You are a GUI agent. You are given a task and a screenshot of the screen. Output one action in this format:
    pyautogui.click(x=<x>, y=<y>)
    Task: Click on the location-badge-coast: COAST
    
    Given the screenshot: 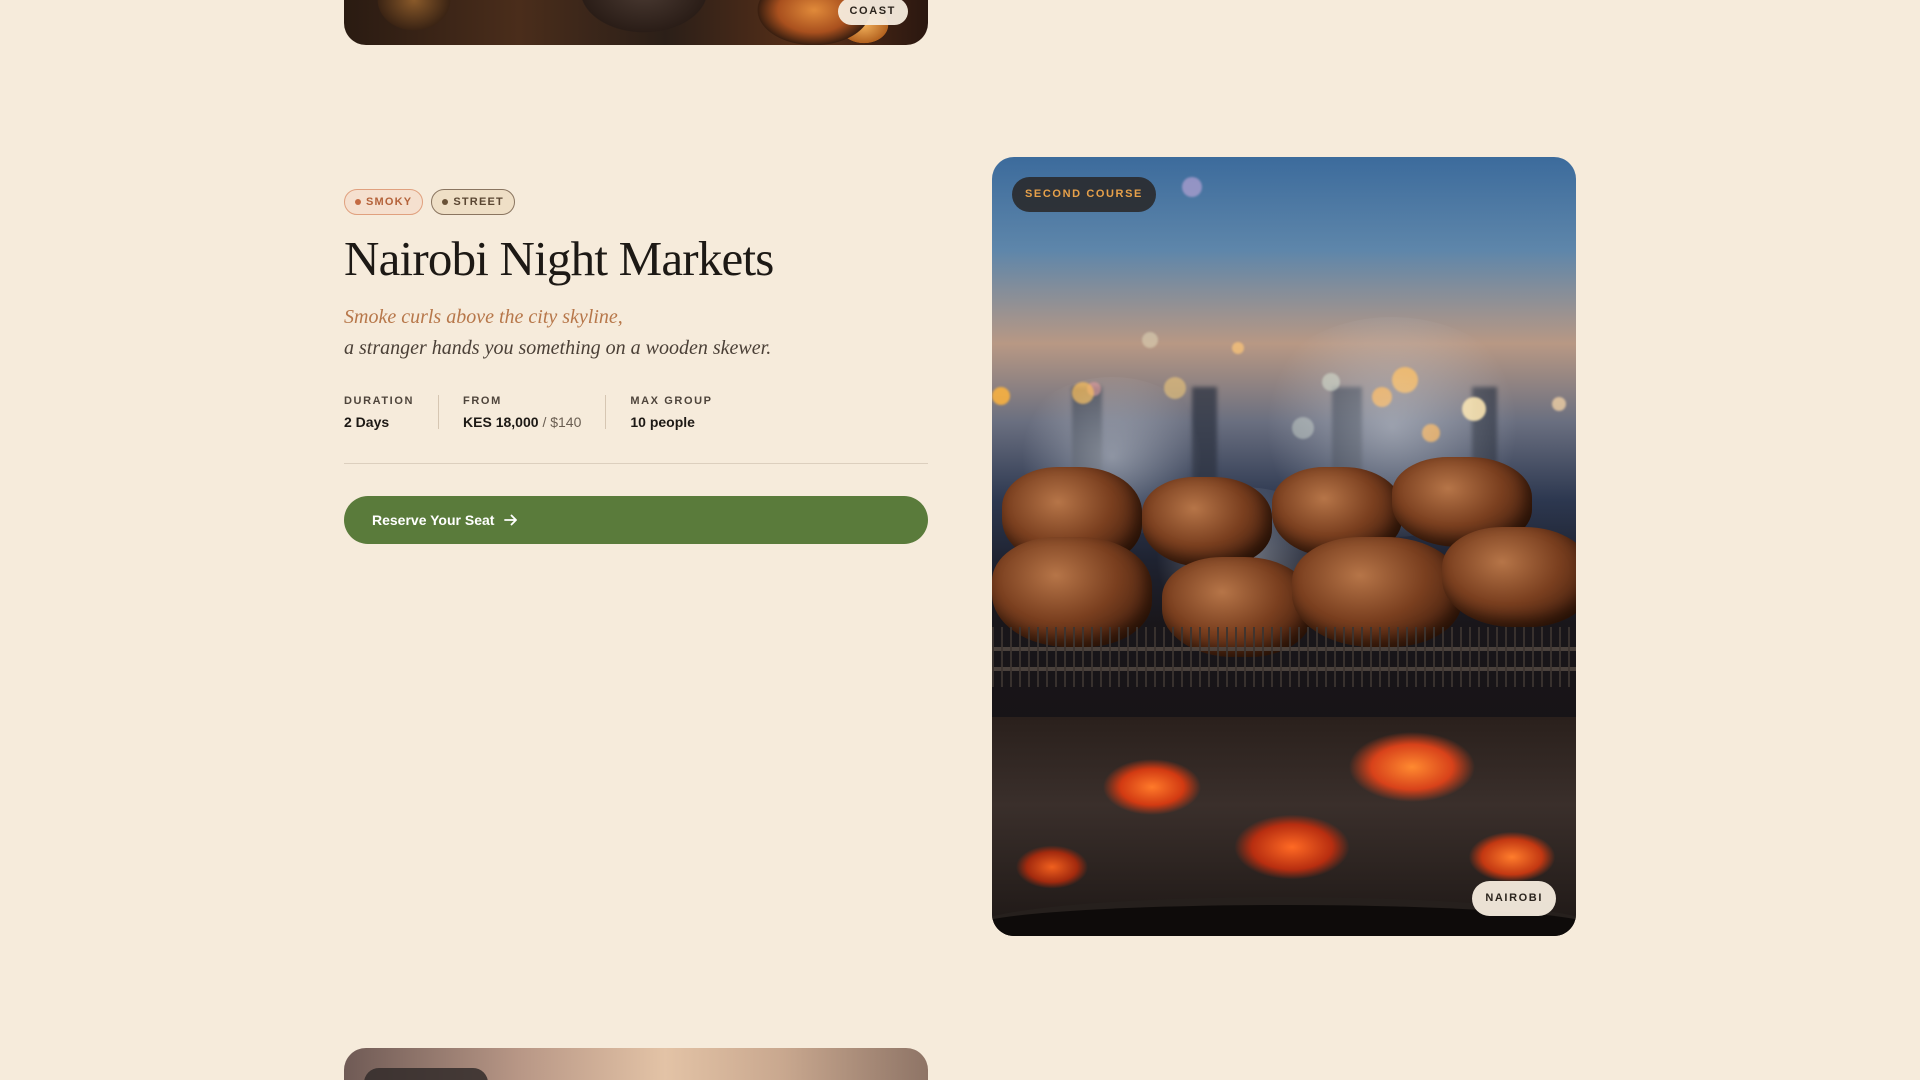 What is the action you would take?
    pyautogui.click(x=872, y=12)
    